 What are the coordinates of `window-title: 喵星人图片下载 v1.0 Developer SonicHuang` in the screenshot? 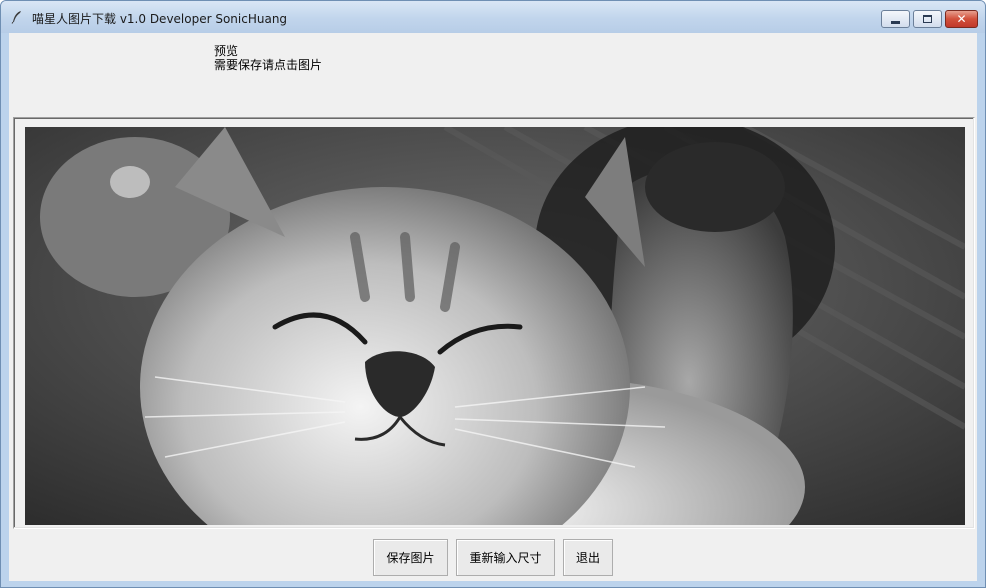 It's located at (160, 19).